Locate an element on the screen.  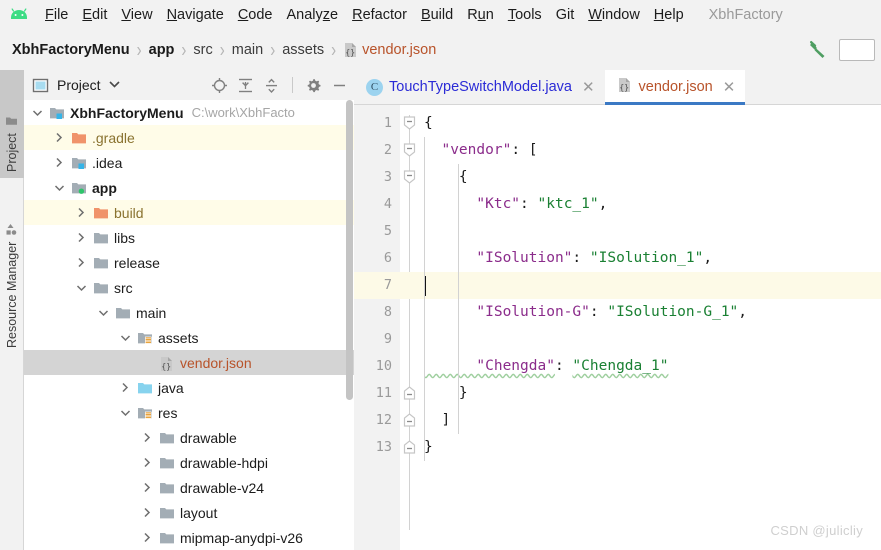
tree-row: mipmap-anydpi-v26 is located at coordinates (189, 537).